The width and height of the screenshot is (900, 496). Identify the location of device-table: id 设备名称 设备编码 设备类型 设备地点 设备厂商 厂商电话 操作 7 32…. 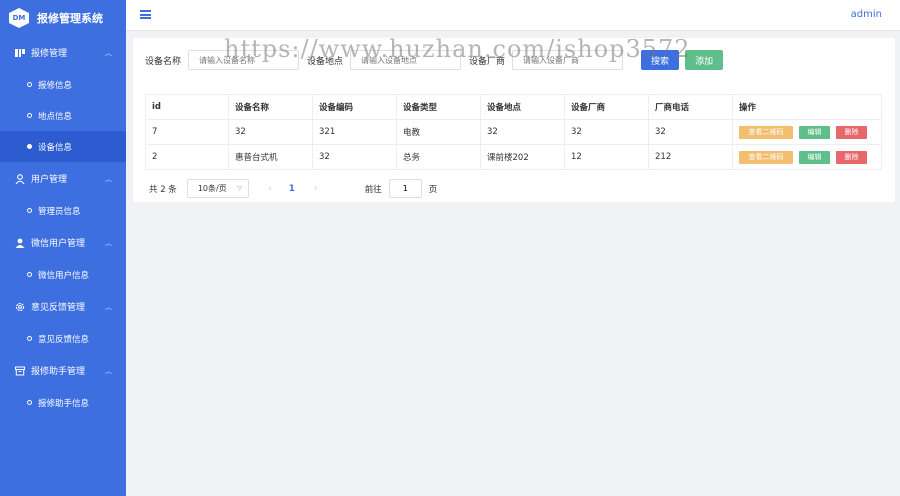
(513, 132).